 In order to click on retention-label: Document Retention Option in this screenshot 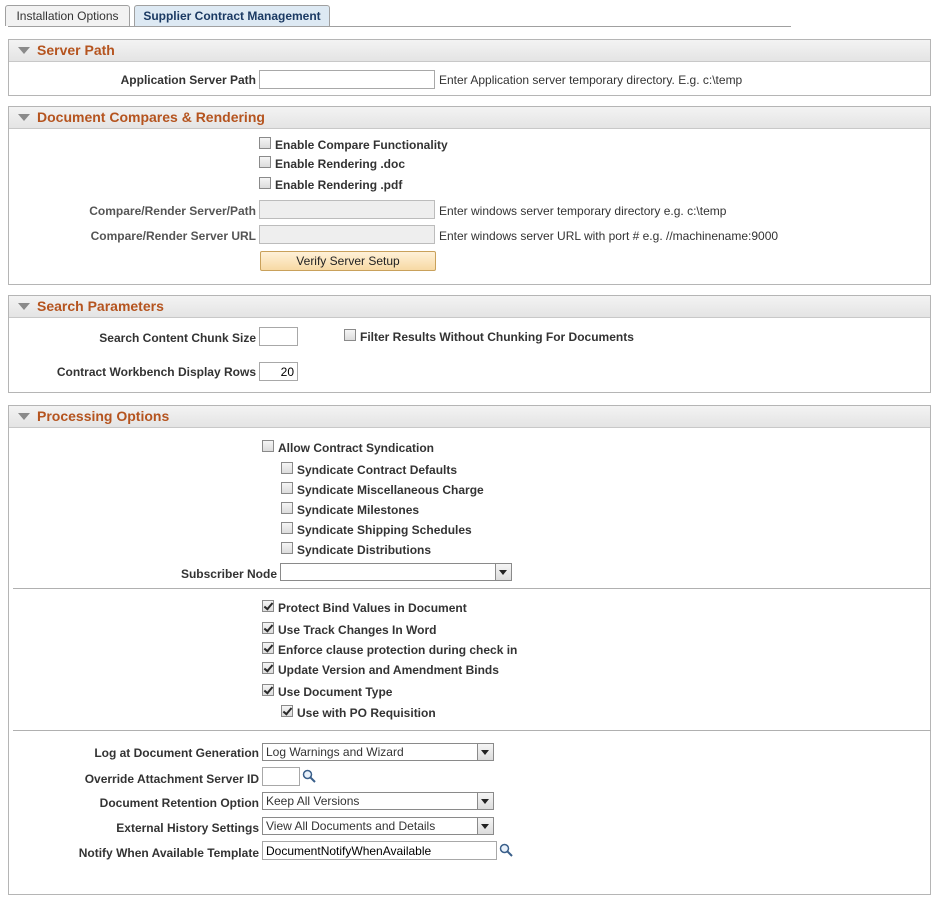, I will do `click(179, 803)`.